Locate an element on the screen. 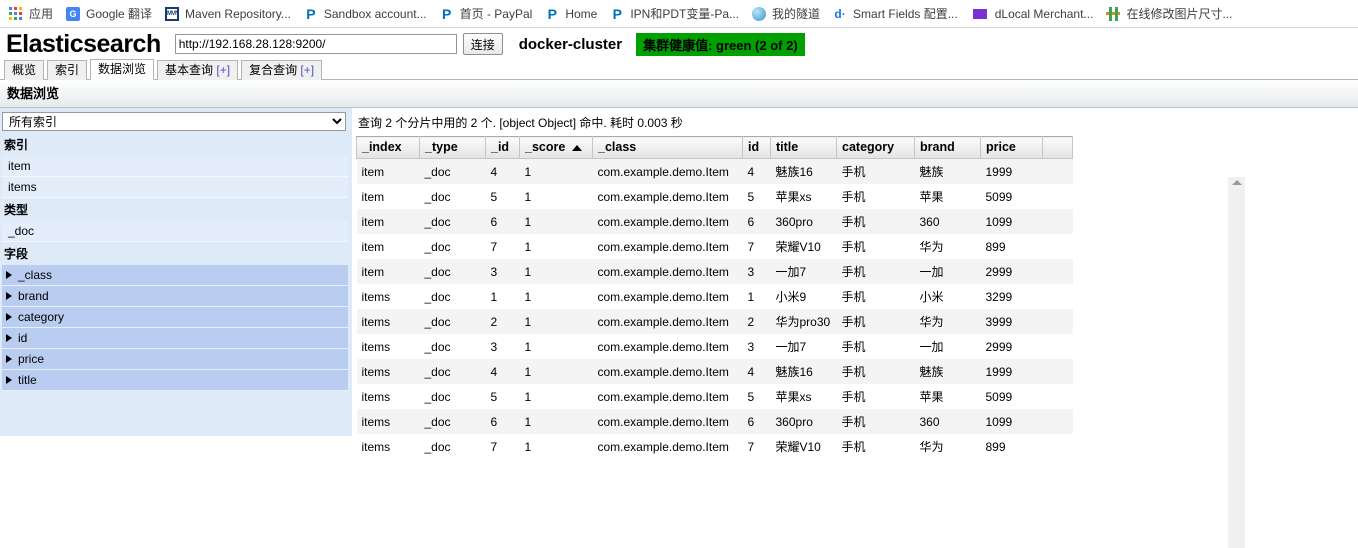 This screenshot has height=548, width=1358. bookmark-label: 应用 is located at coordinates (41, 14).